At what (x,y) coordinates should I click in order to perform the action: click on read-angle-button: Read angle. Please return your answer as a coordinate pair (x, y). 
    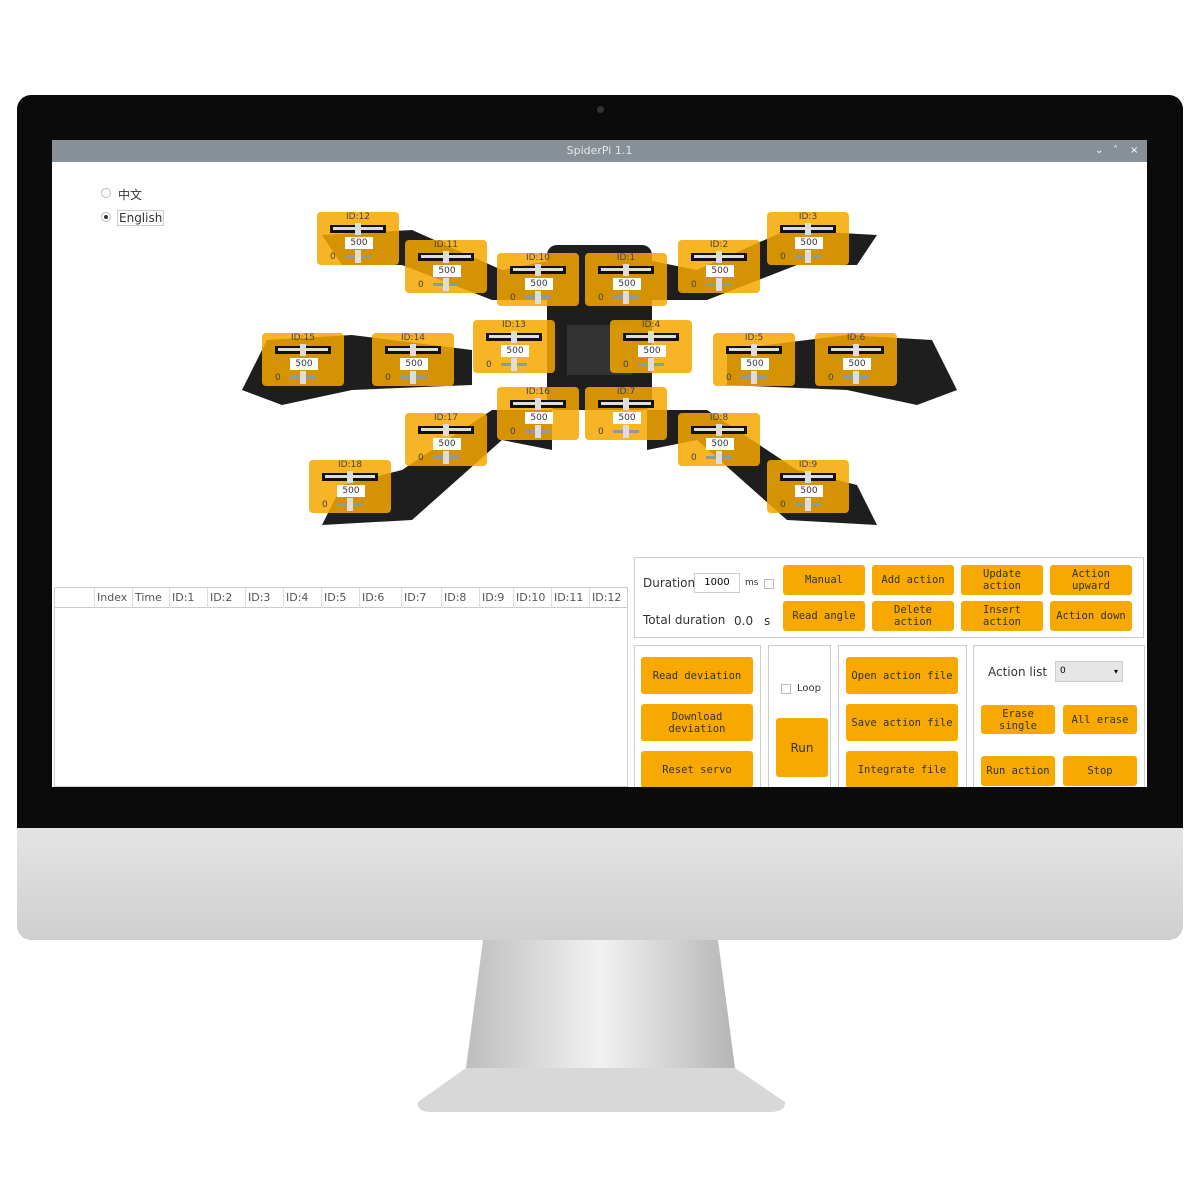
    Looking at the image, I should click on (824, 616).